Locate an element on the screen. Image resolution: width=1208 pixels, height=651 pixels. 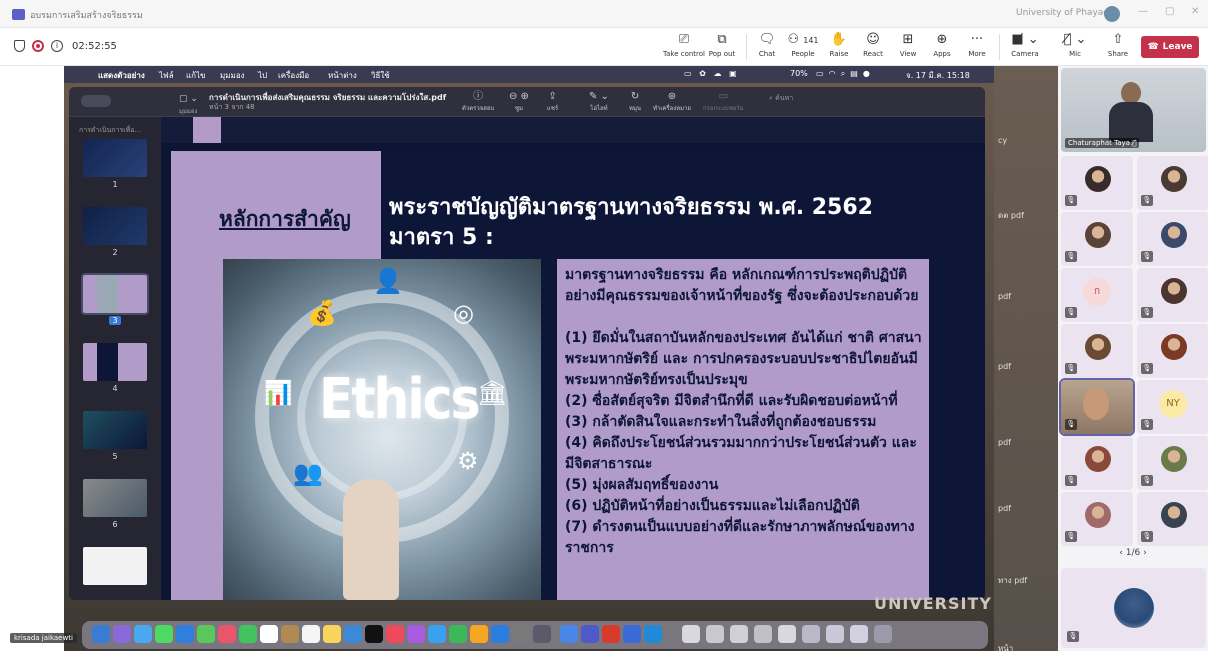
info-icon: i is located at coordinates (57, 46).